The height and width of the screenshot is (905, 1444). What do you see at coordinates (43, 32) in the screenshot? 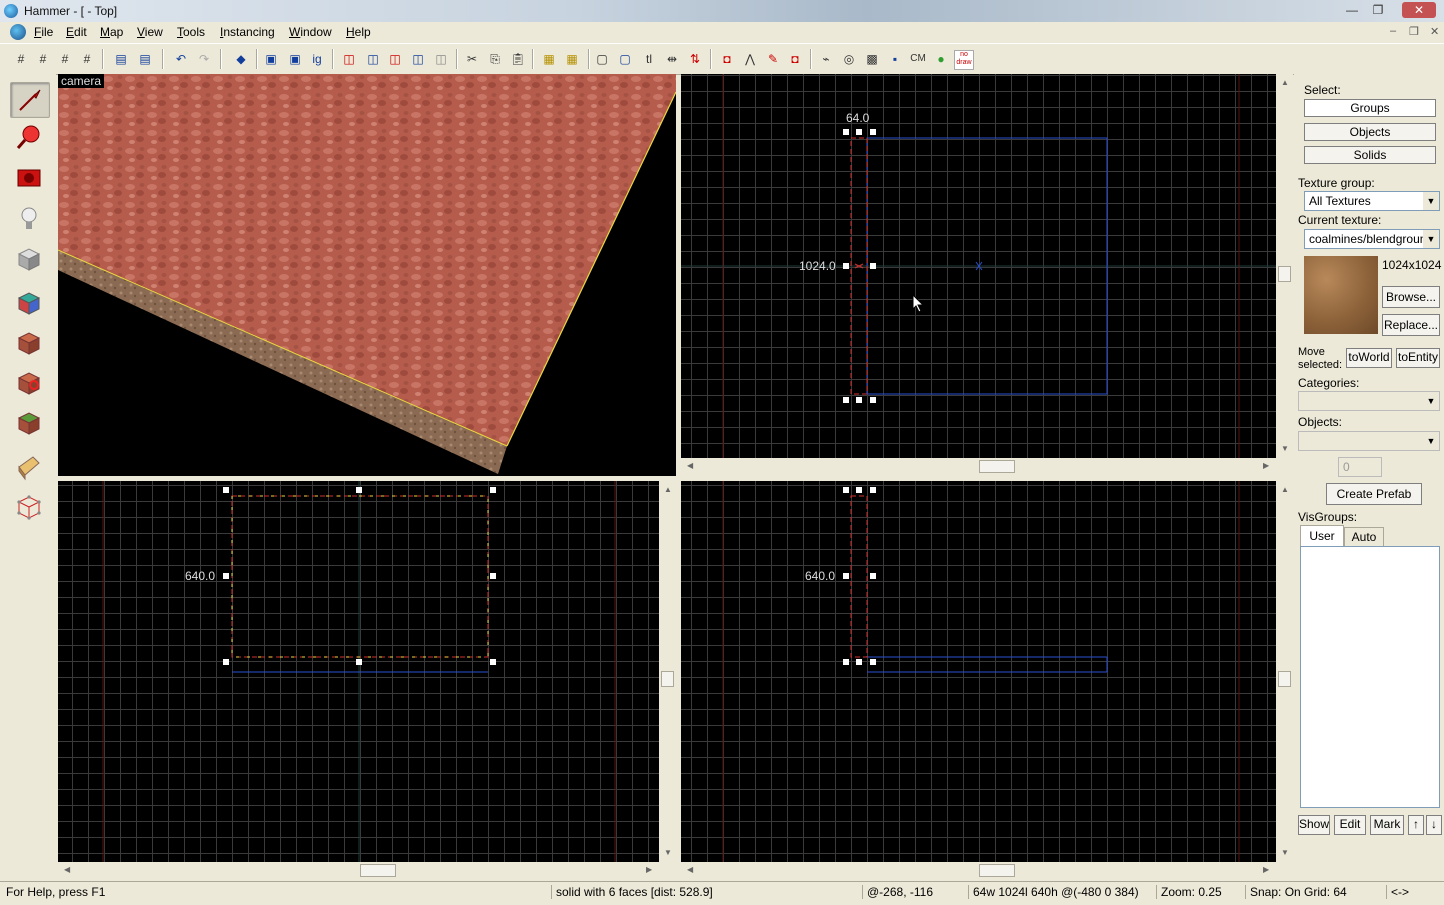
I see `menu-file: File` at bounding box center [43, 32].